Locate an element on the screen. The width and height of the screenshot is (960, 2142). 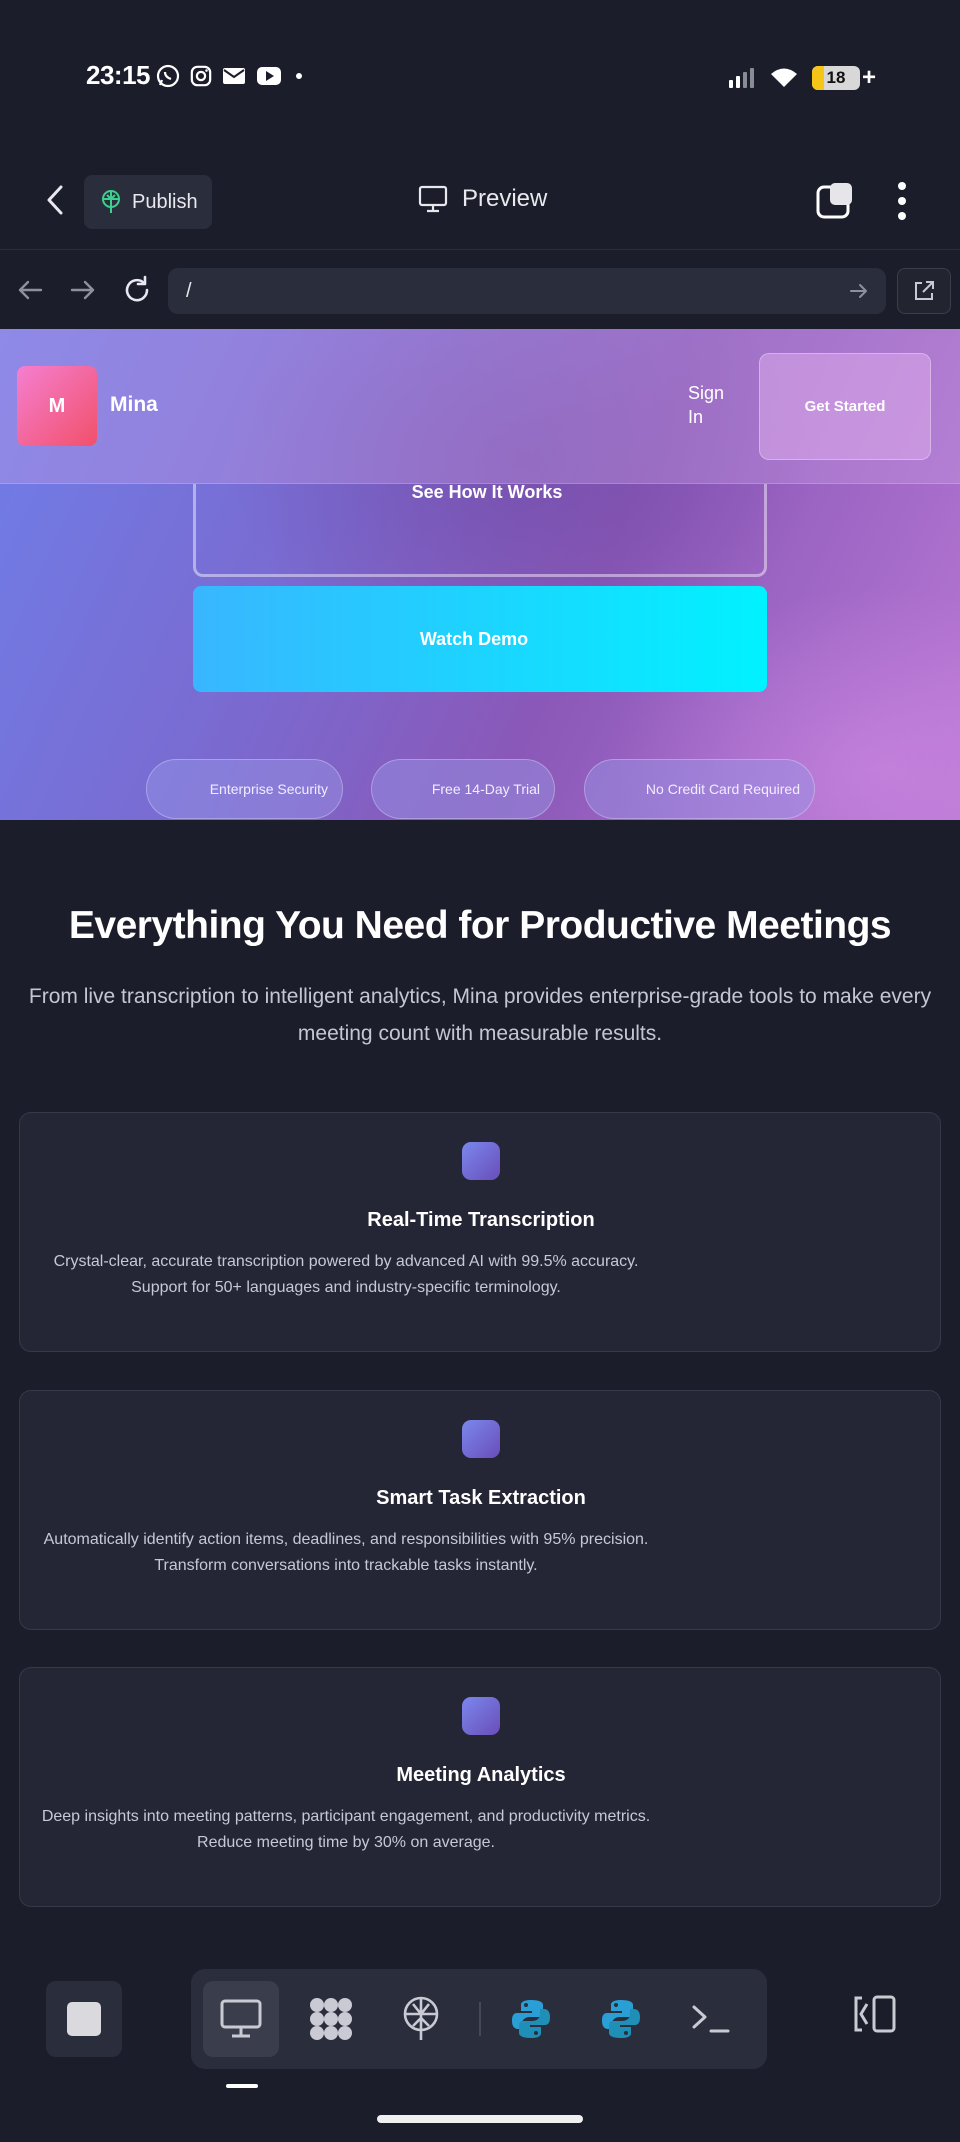
status-time: 23:15 is located at coordinates (118, 75).